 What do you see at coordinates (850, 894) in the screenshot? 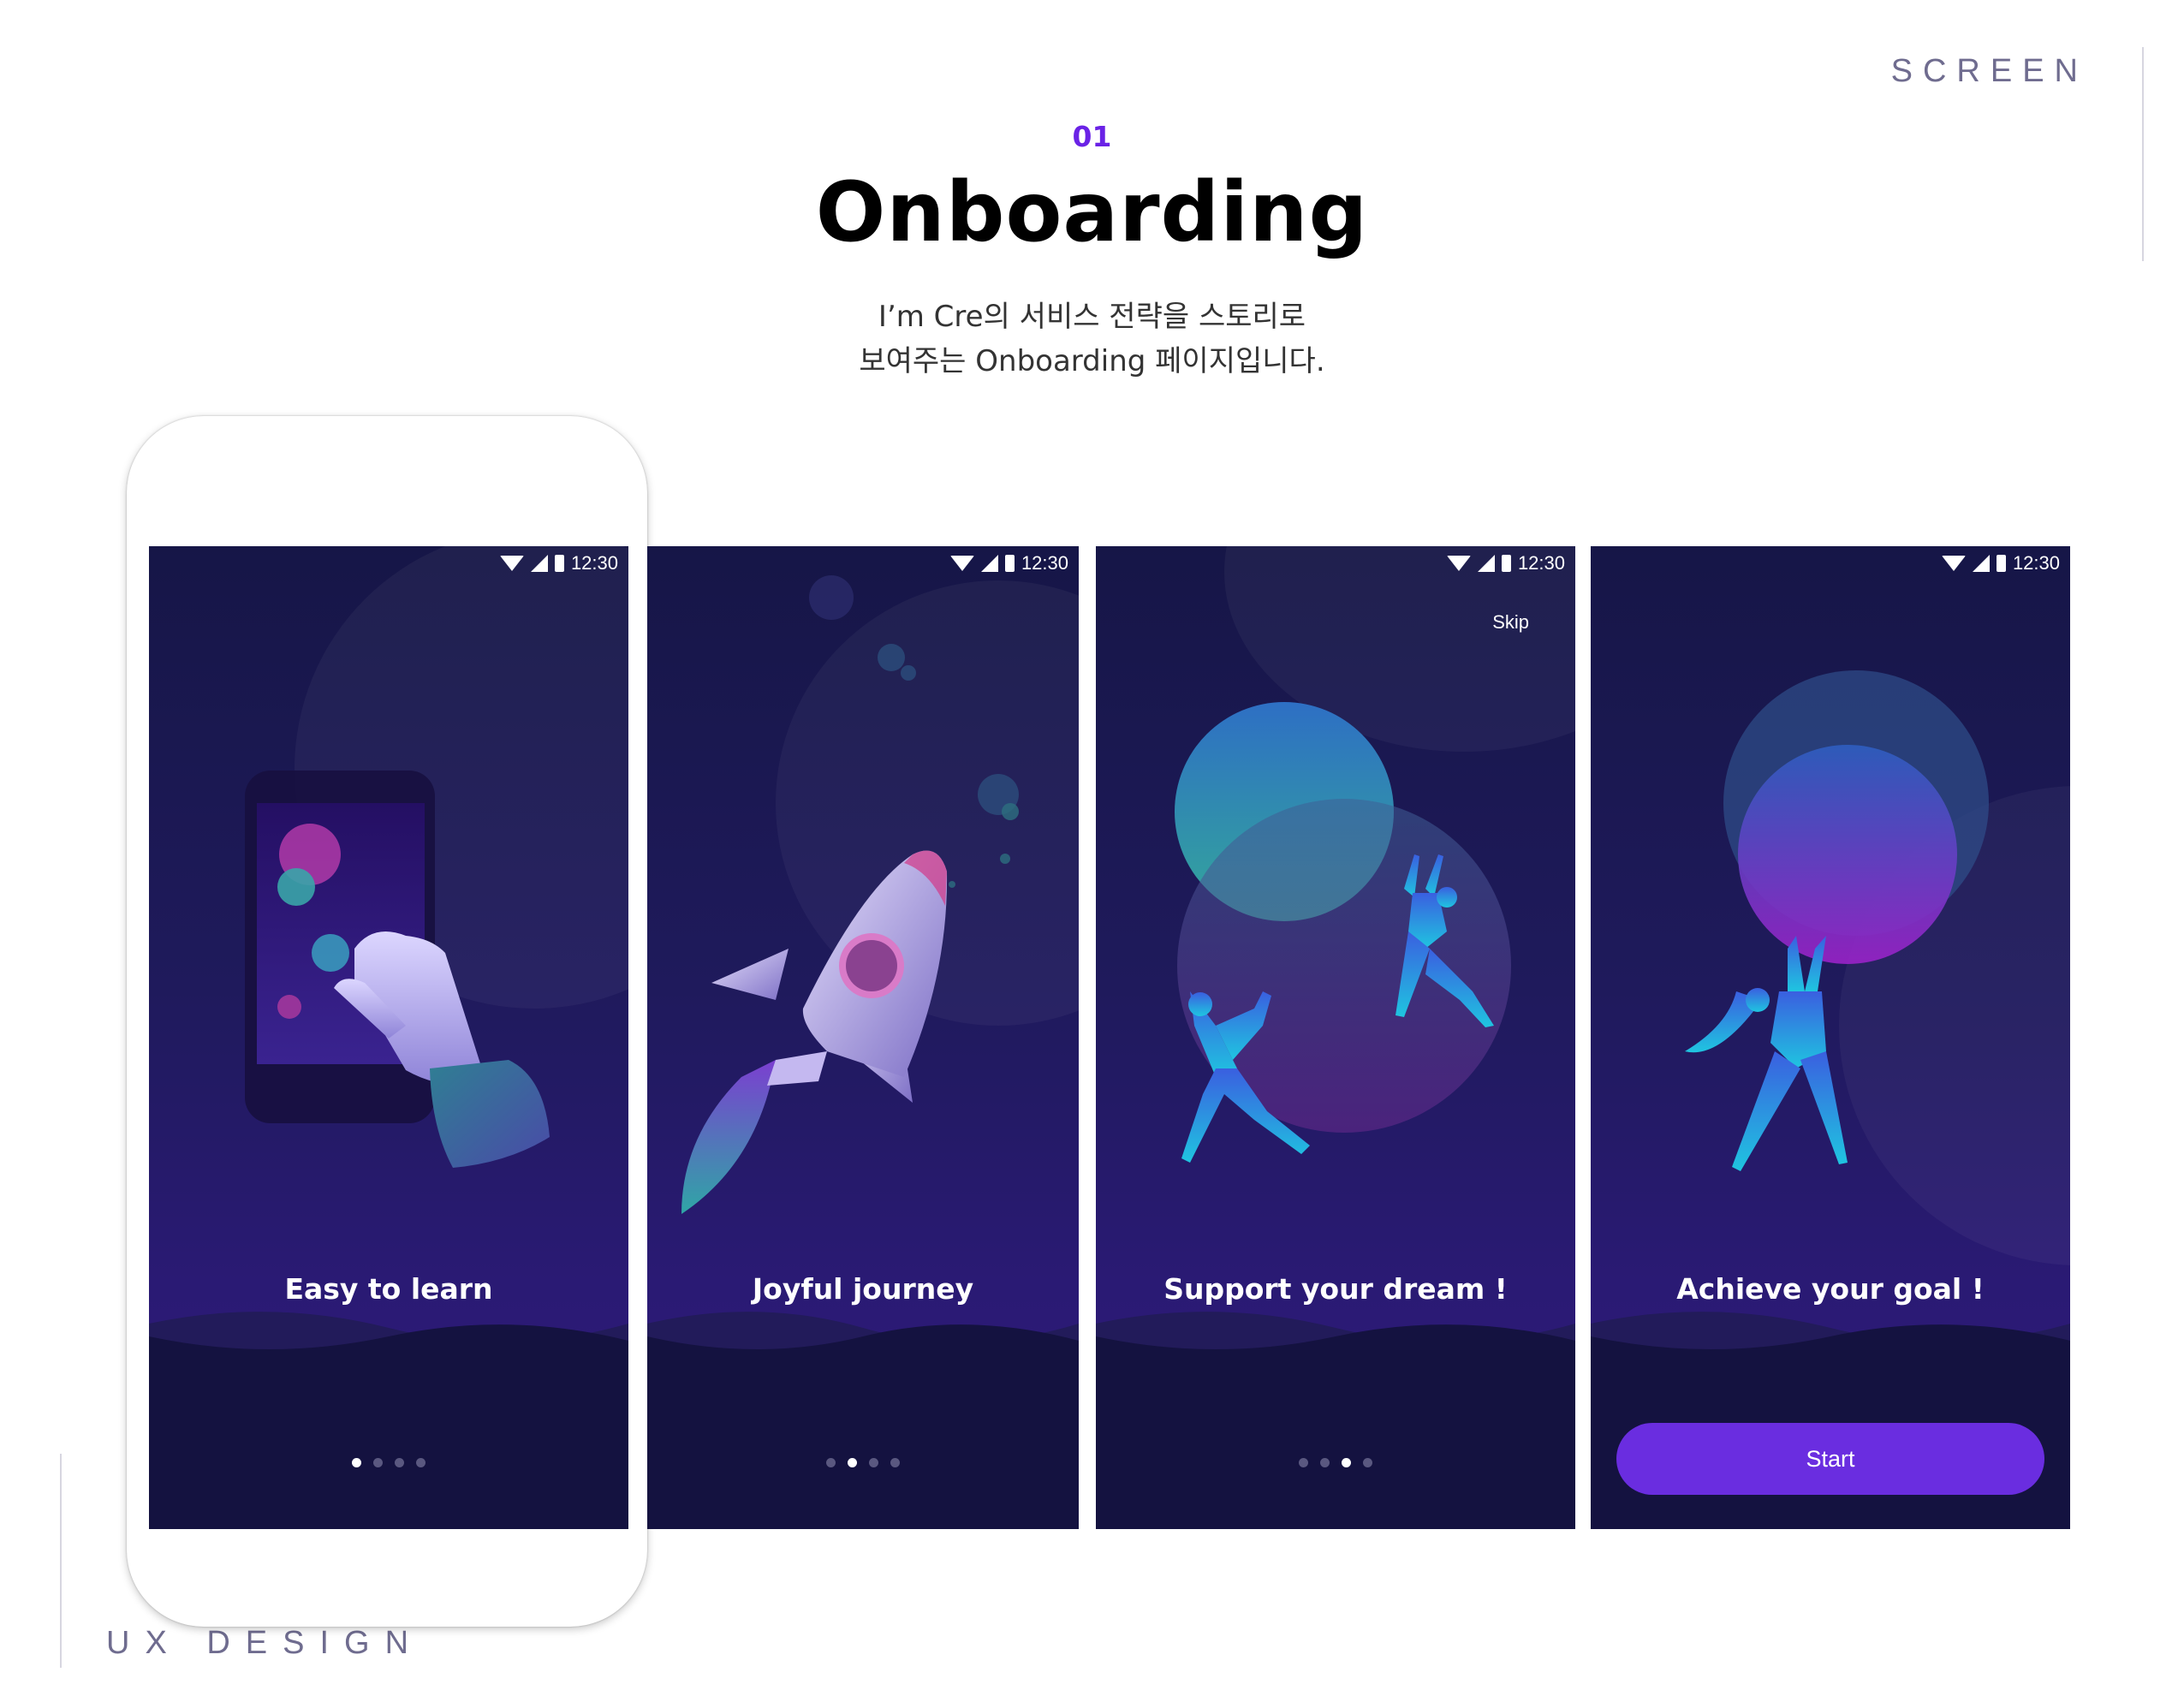
I see `rocket-illustration` at bounding box center [850, 894].